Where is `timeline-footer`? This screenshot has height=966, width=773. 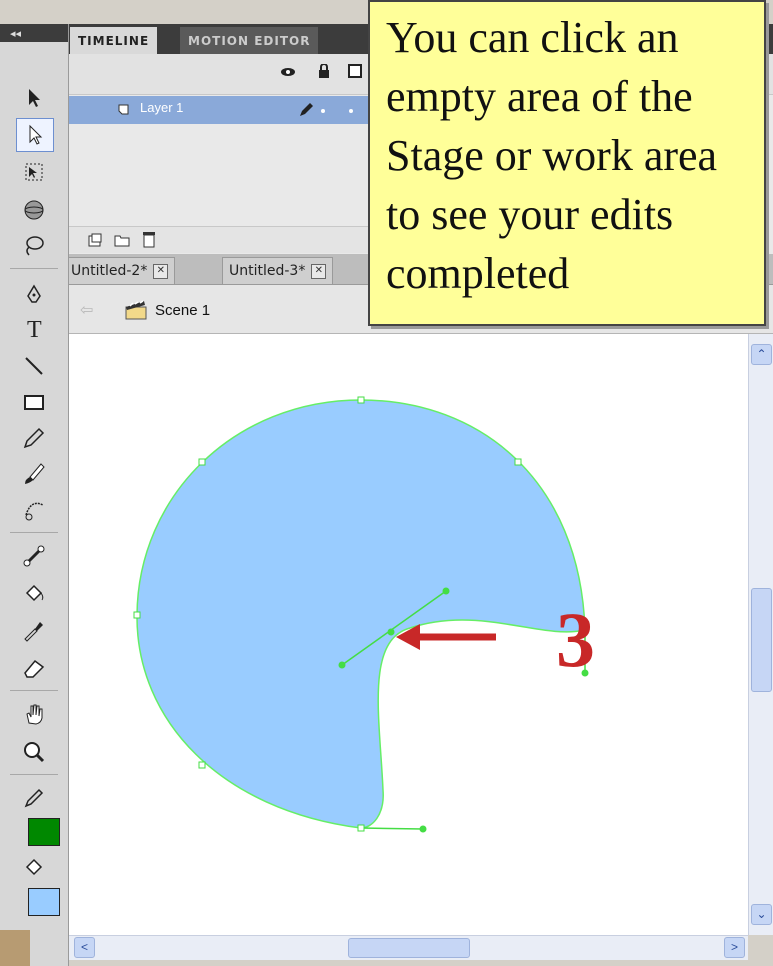 timeline-footer is located at coordinates (220, 239).